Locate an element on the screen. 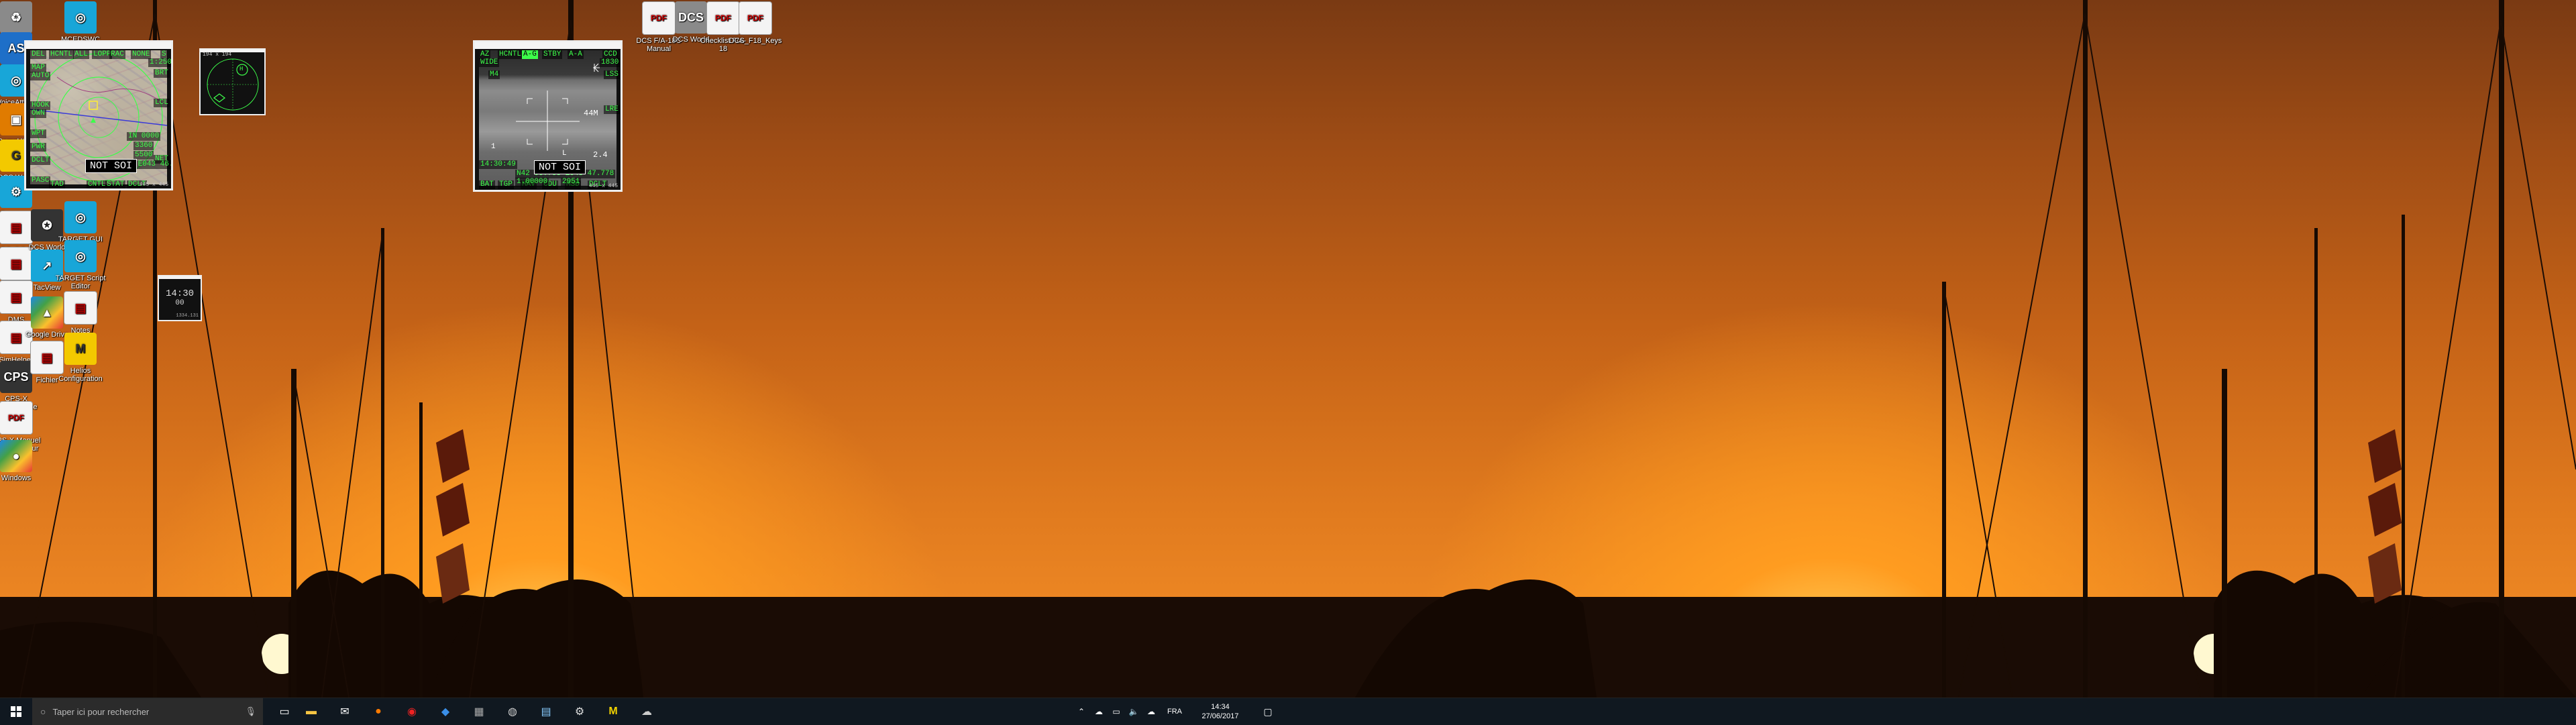 This screenshot has width=2576, height=725. search-placeholder: Taper ici pour rechercher is located at coordinates (101, 711).